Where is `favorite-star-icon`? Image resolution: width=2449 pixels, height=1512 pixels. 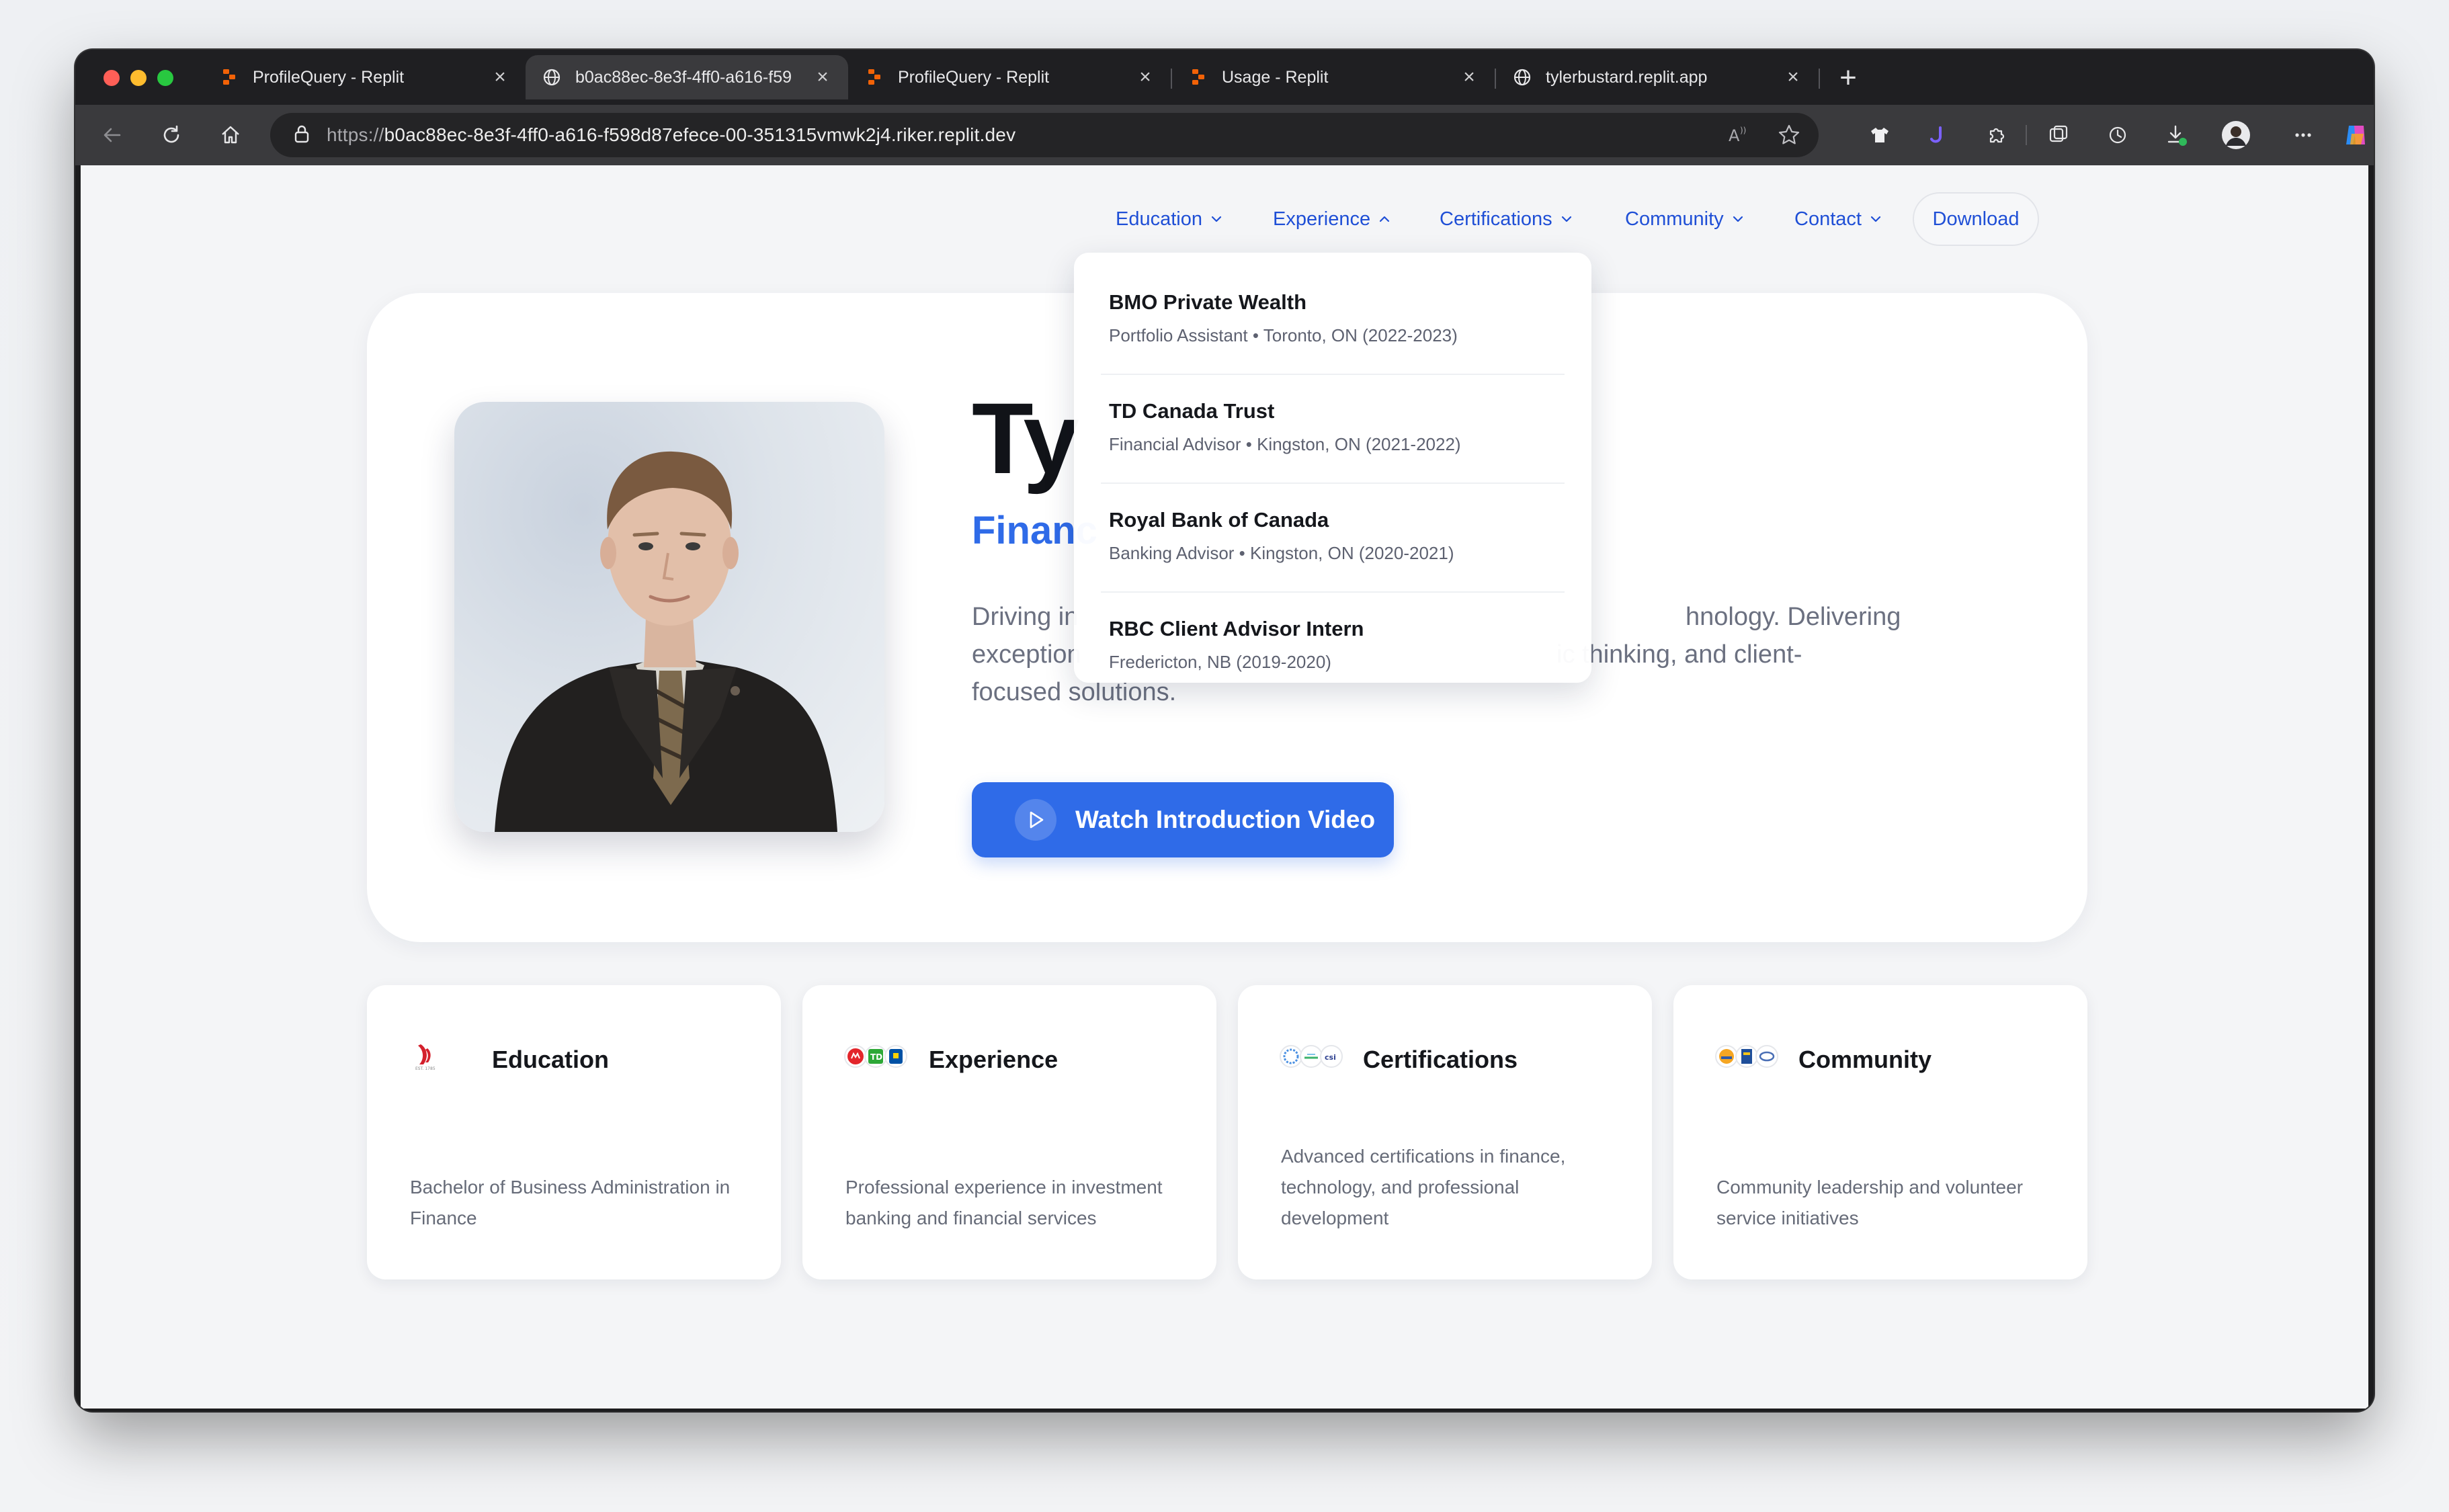
favorite-star-icon is located at coordinates (1789, 137).